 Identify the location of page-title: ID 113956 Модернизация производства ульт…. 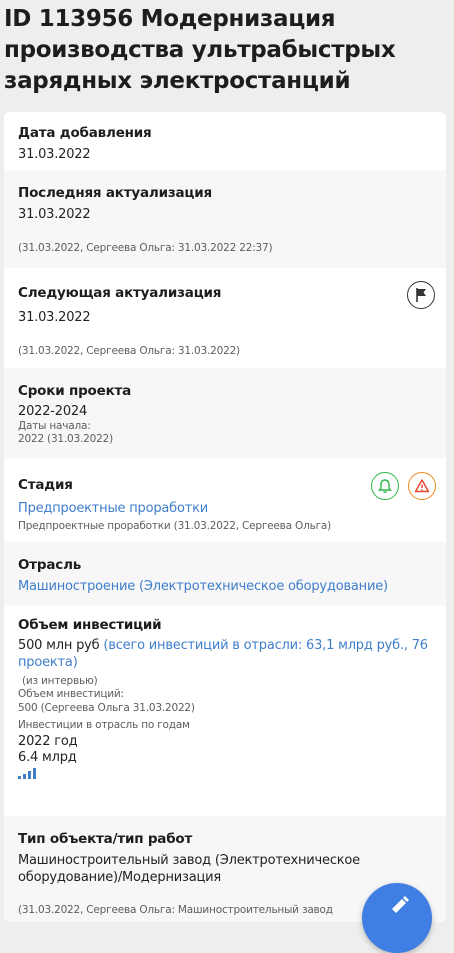
(200, 50).